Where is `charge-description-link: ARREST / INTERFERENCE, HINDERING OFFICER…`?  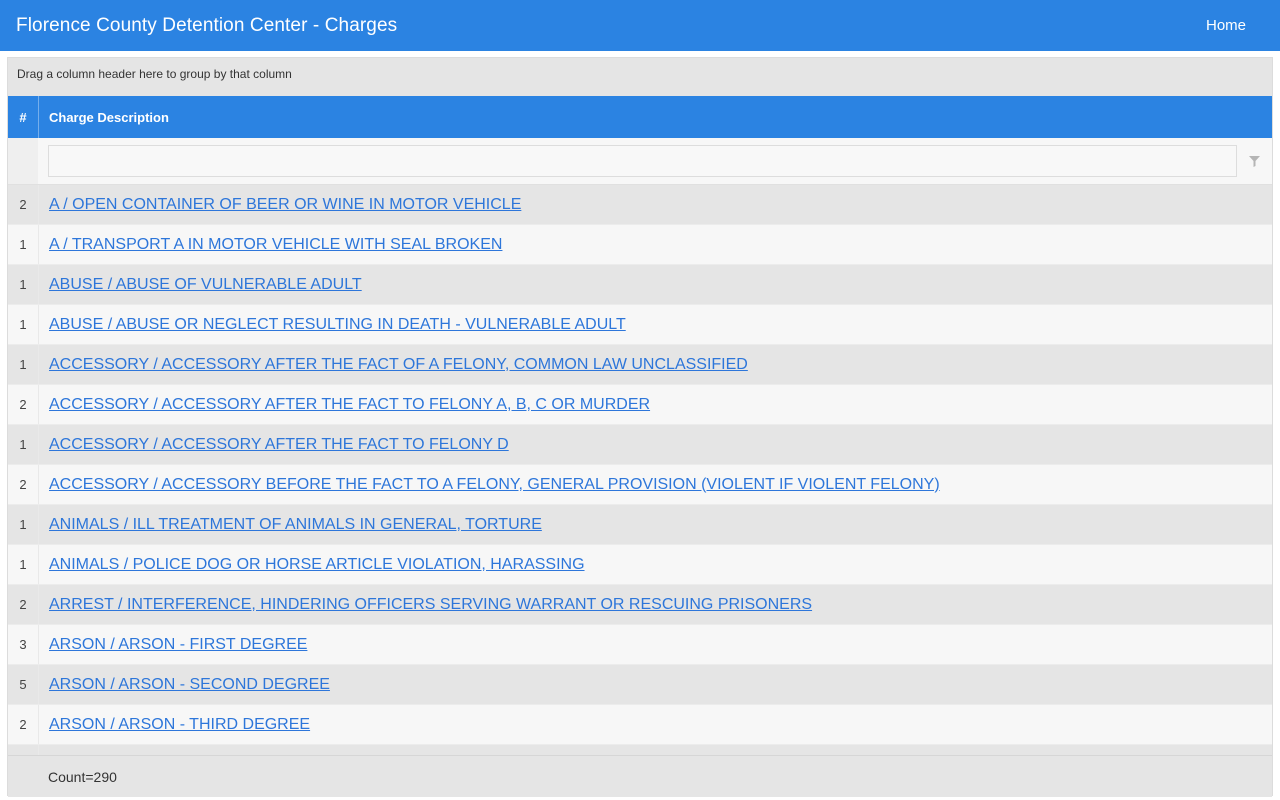
charge-description-link: ARREST / INTERFERENCE, HINDERING OFFICER… is located at coordinates (425, 605).